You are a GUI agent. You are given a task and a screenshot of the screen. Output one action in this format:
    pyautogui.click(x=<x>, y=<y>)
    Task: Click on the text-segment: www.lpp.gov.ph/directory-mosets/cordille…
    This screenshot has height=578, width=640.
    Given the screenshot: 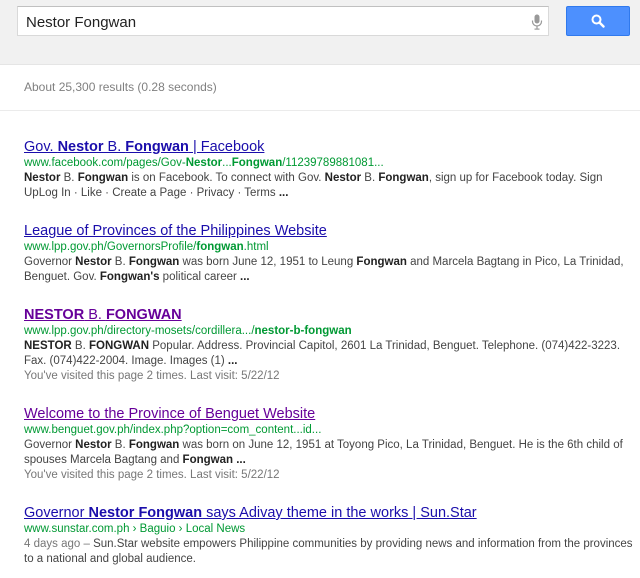 What is the action you would take?
    pyautogui.click(x=139, y=331)
    